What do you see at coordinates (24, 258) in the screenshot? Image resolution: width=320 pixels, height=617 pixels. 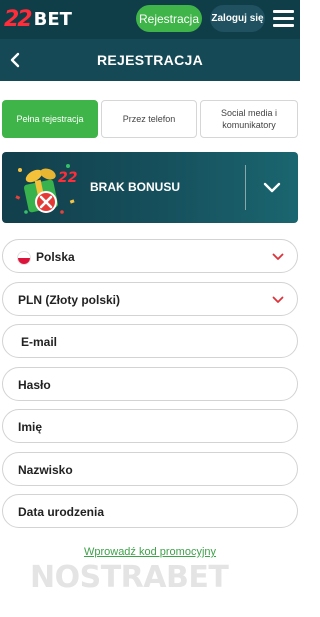 I see `poland-flag-icon` at bounding box center [24, 258].